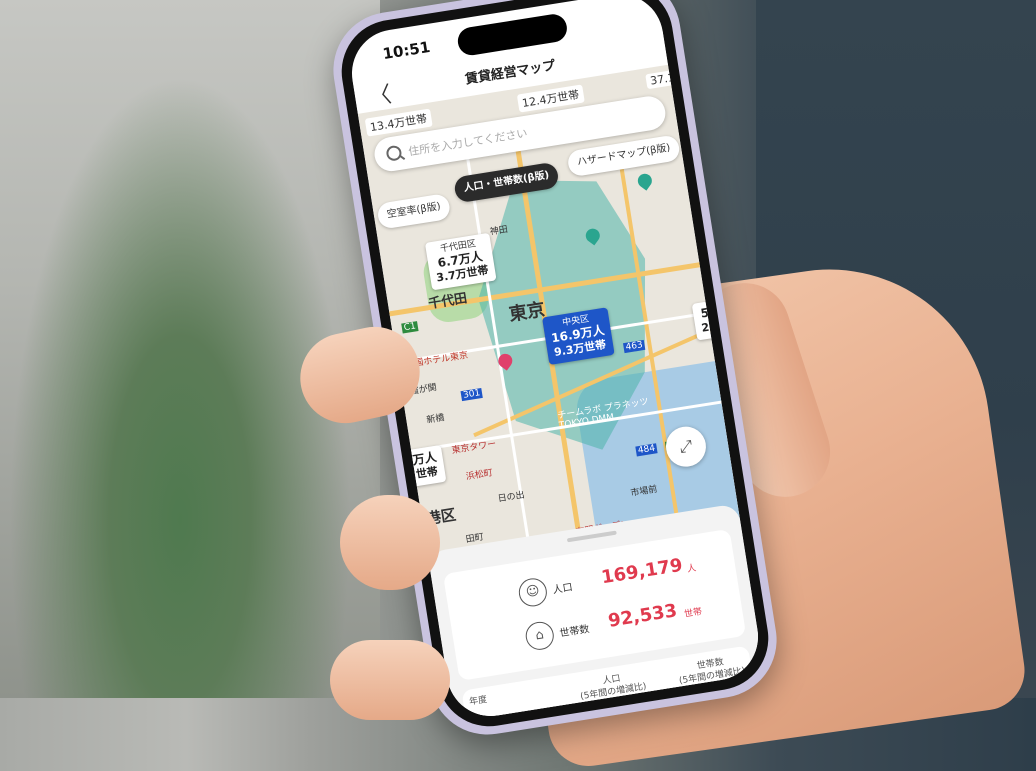 Image resolution: width=1036 pixels, height=771 pixels. Describe the element at coordinates (435, 419) in the screenshot. I see `map-text: 新橋` at that location.